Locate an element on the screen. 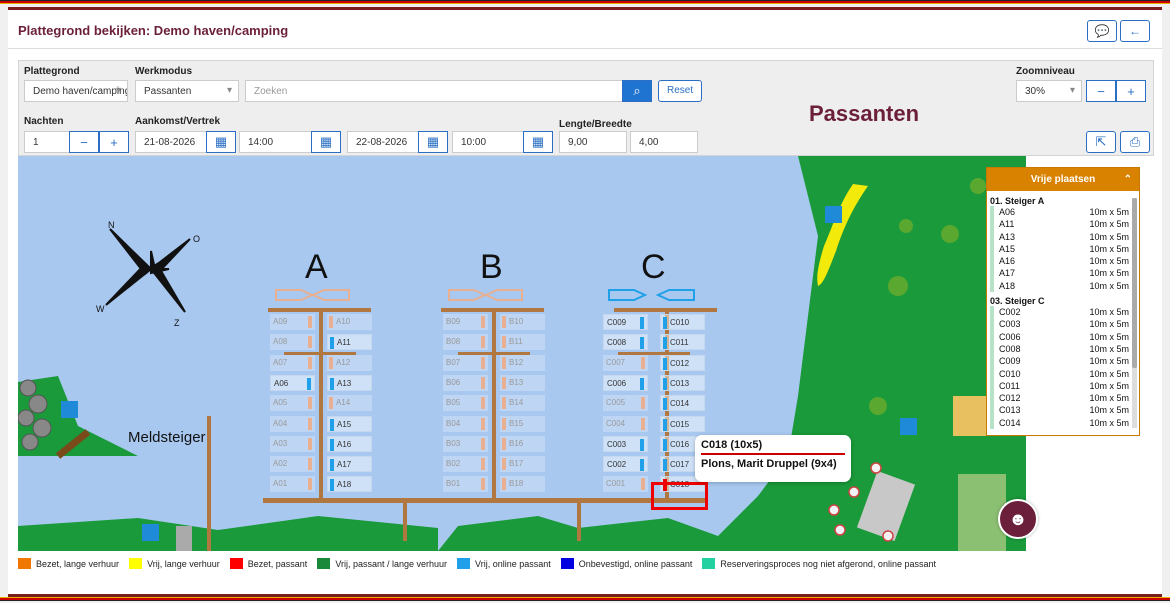 This screenshot has height=603, width=1170. berth-a18: A18 is located at coordinates (349, 484).